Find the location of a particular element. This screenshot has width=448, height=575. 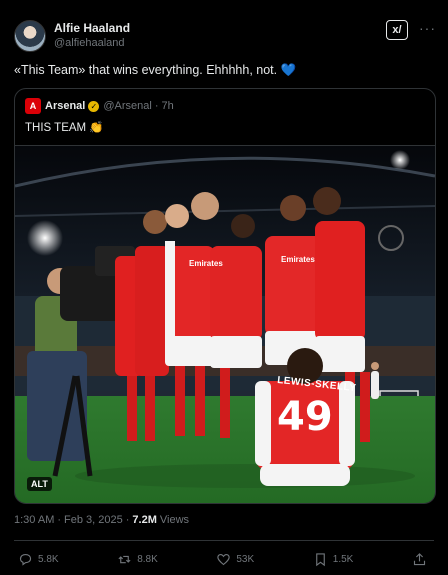

post-date: Feb 3, 2025 is located at coordinates (93, 520).